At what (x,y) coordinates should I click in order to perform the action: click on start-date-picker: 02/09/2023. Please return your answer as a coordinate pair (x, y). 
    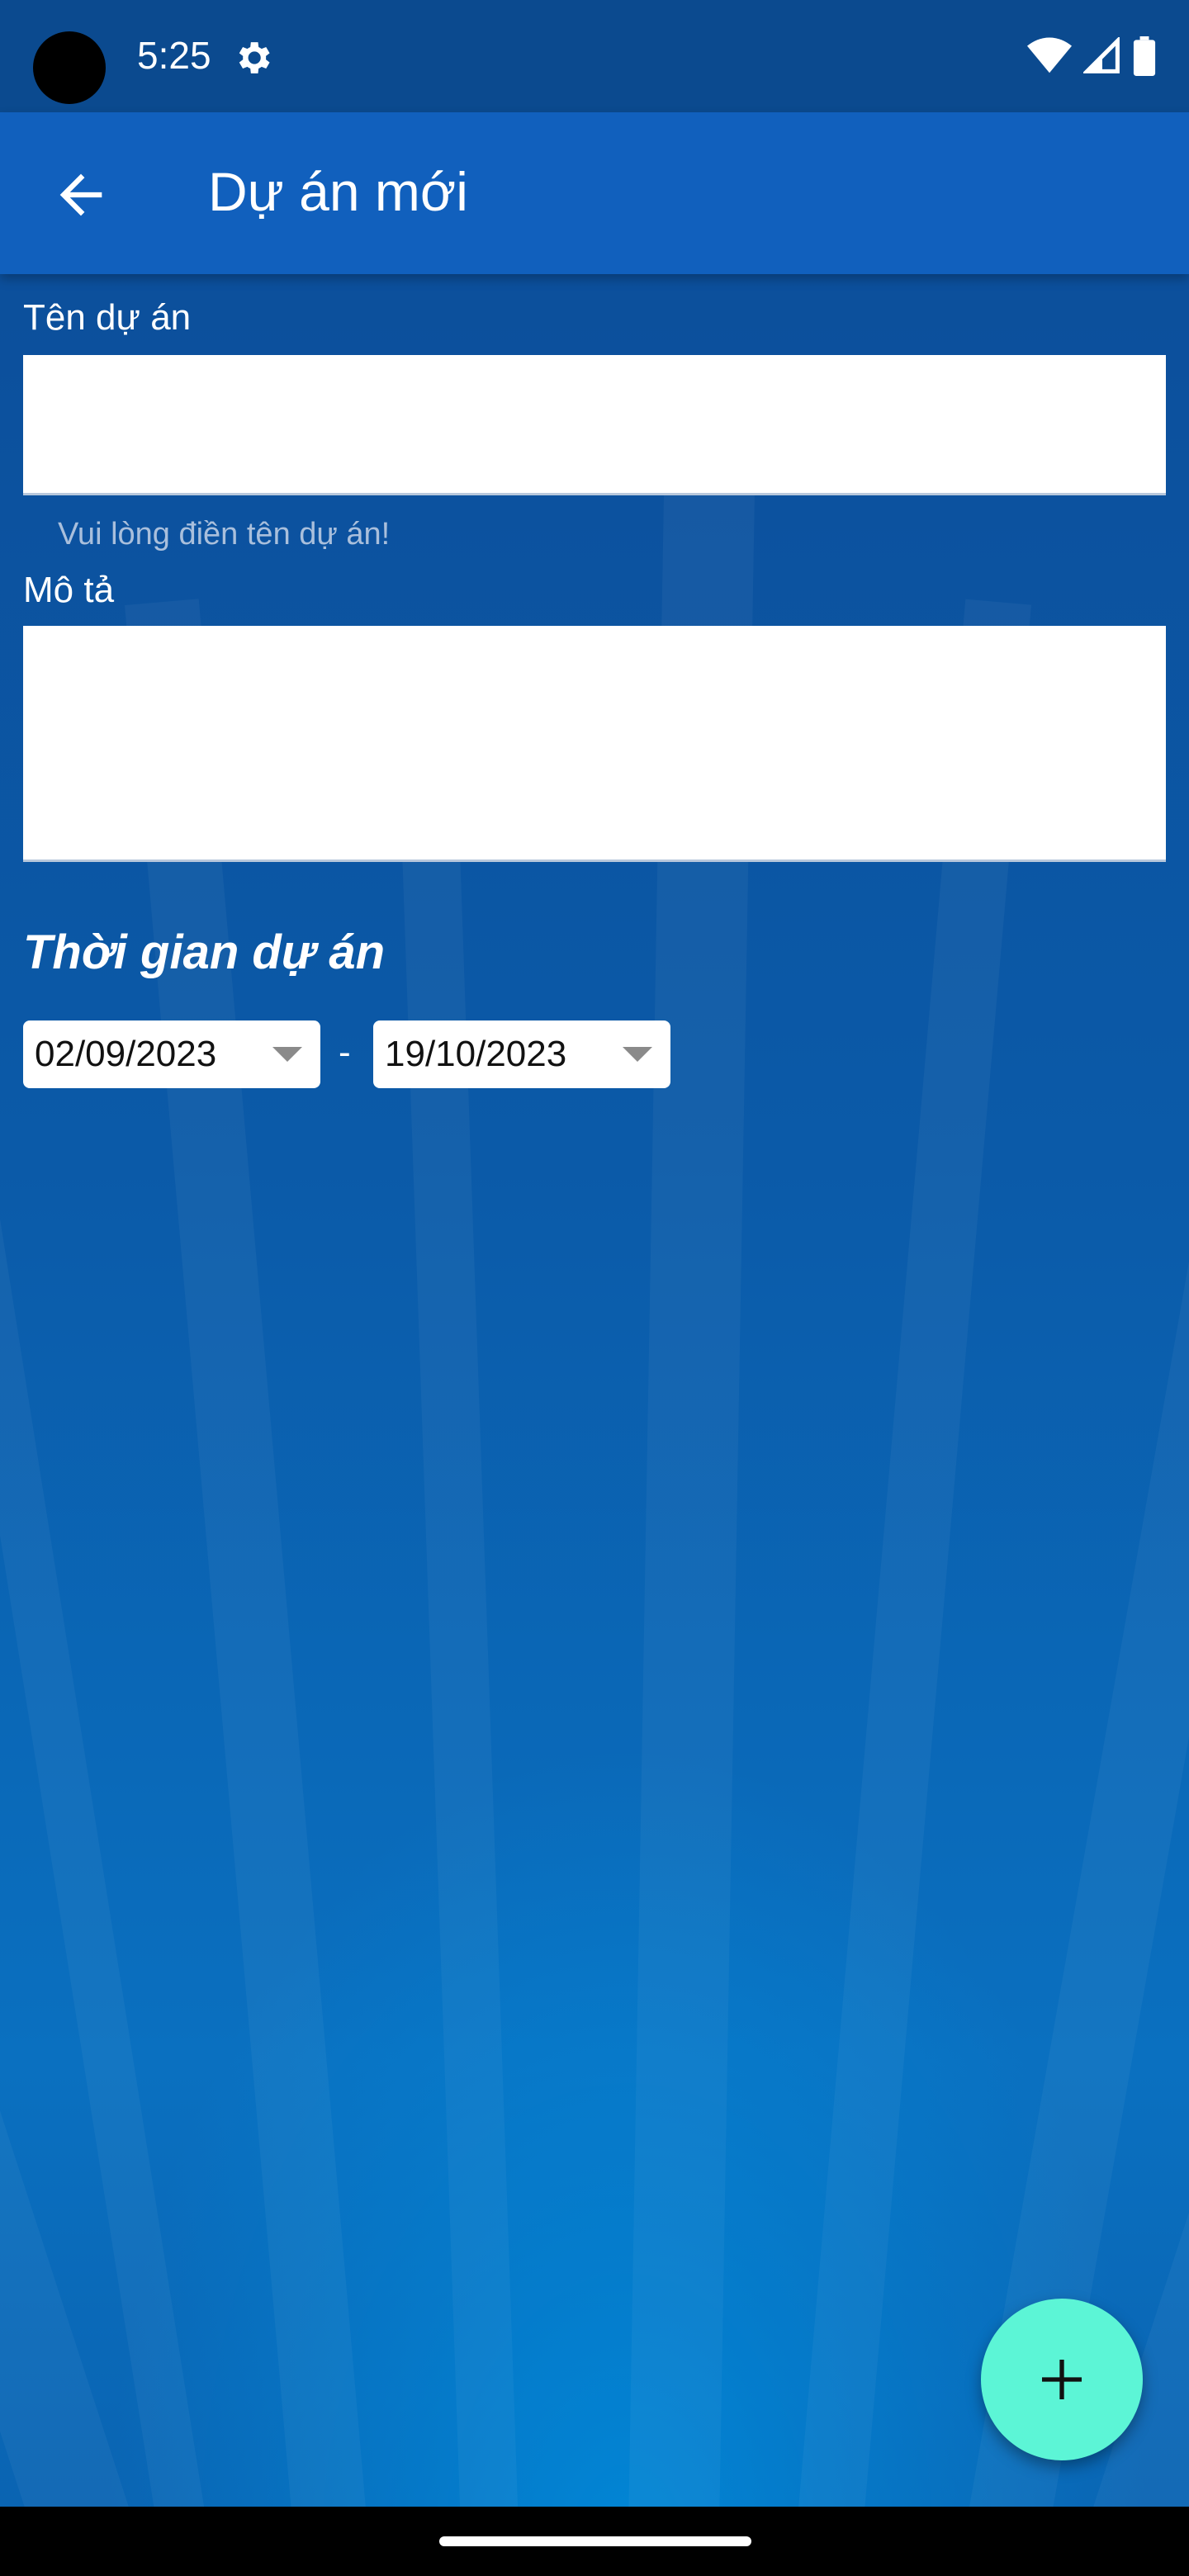
    Looking at the image, I should click on (171, 1054).